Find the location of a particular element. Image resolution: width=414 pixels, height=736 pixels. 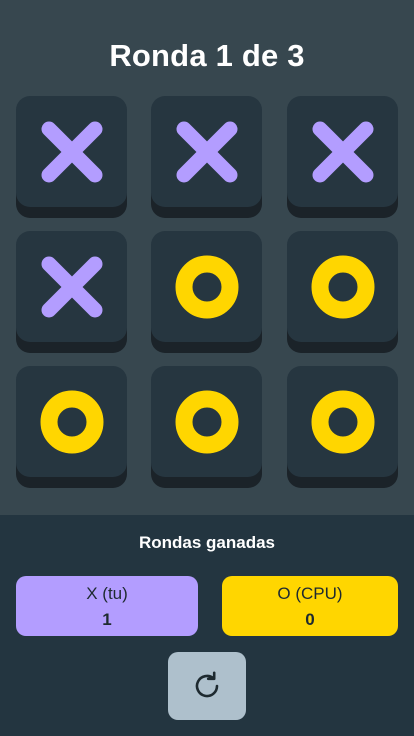

player-x-score: 1 is located at coordinates (107, 619).